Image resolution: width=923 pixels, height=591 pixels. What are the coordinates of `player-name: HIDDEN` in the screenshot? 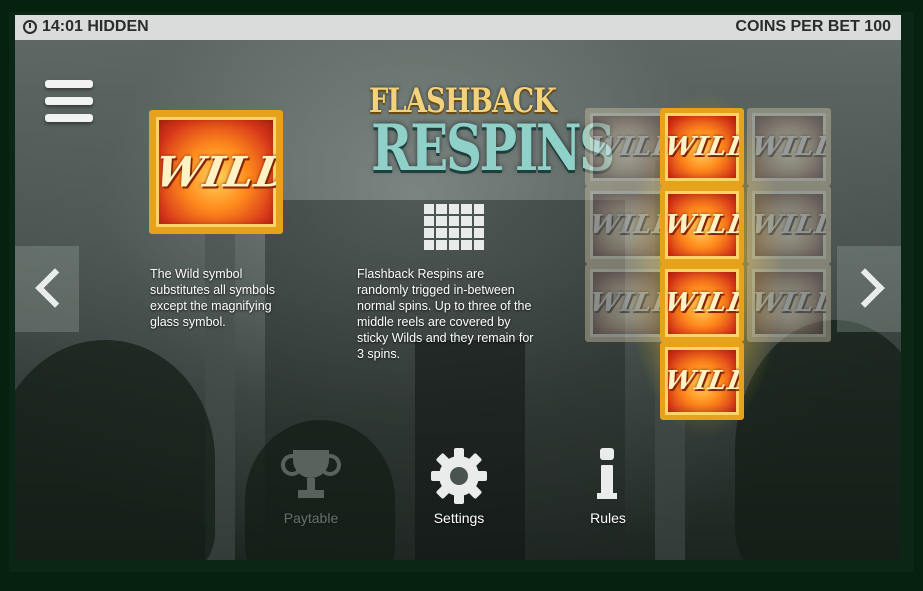 It's located at (118, 26).